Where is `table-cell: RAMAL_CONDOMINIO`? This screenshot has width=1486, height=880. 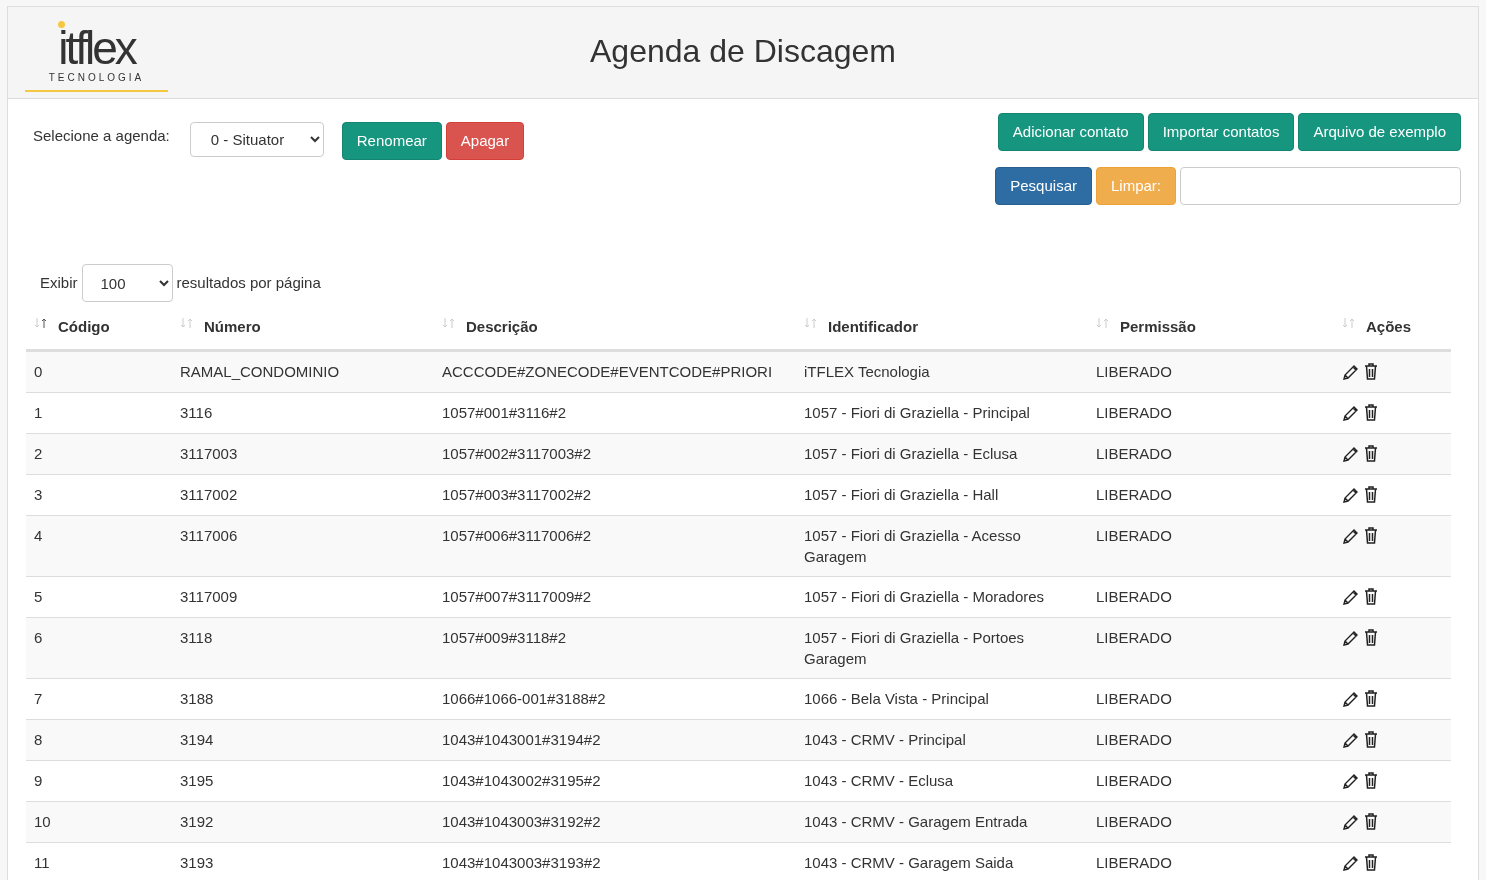 table-cell: RAMAL_CONDOMINIO is located at coordinates (260, 371).